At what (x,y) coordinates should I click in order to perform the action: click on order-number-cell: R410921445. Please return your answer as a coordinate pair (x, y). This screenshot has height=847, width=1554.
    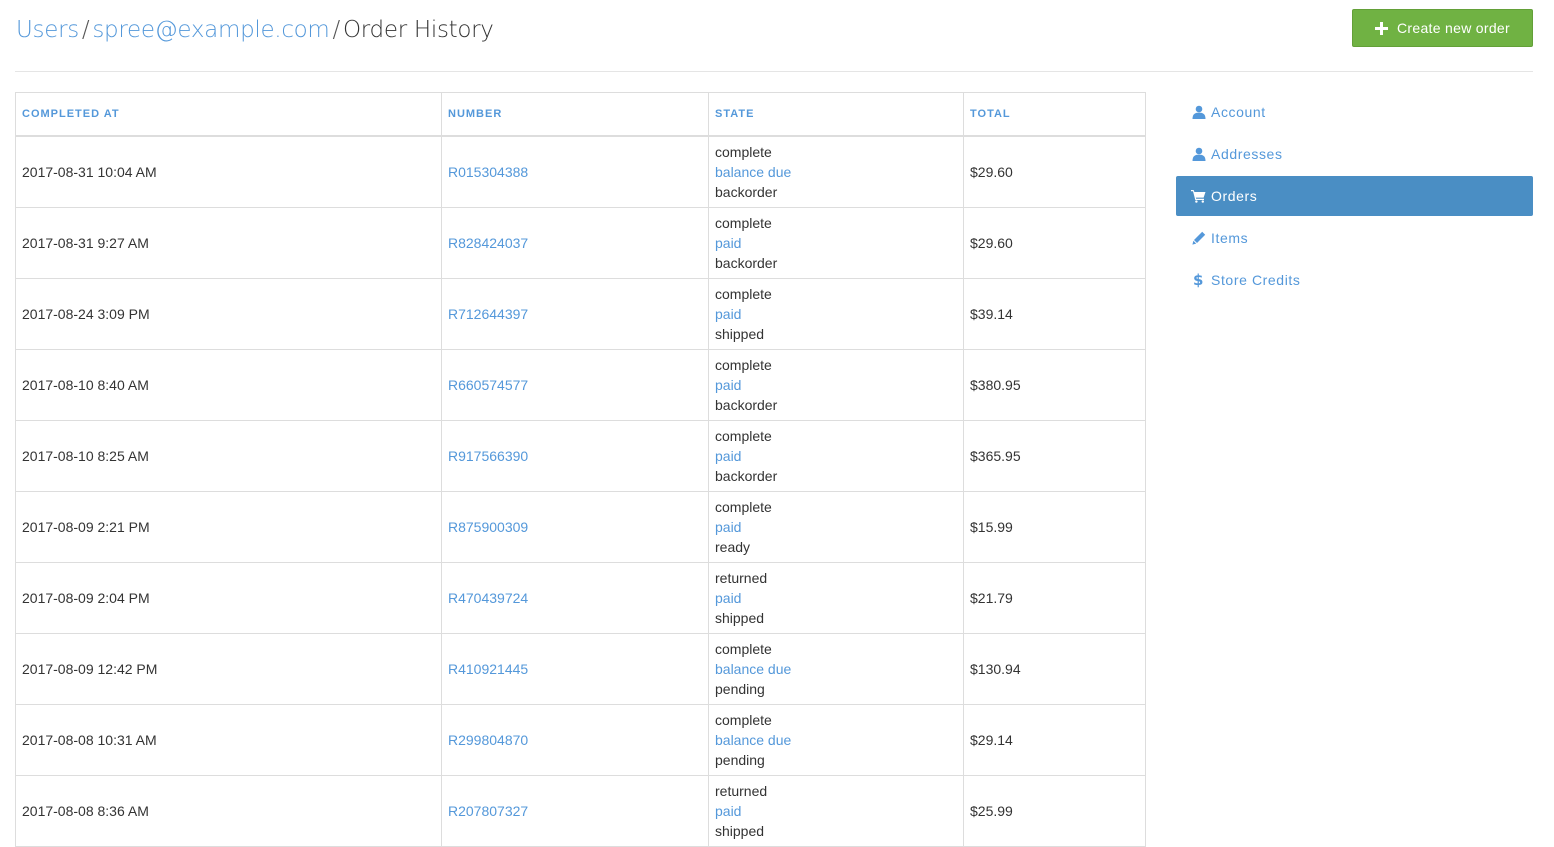
    Looking at the image, I should click on (575, 669).